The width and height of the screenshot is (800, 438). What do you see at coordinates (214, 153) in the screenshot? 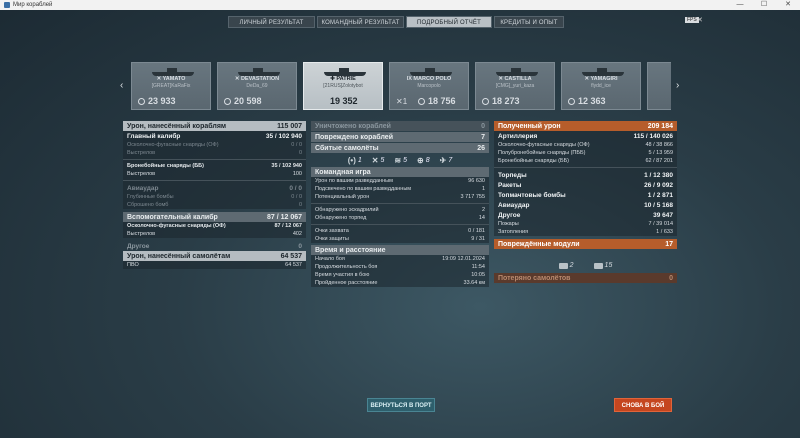
I see `he-shots-row: Выстрелов 0` at bounding box center [214, 153].